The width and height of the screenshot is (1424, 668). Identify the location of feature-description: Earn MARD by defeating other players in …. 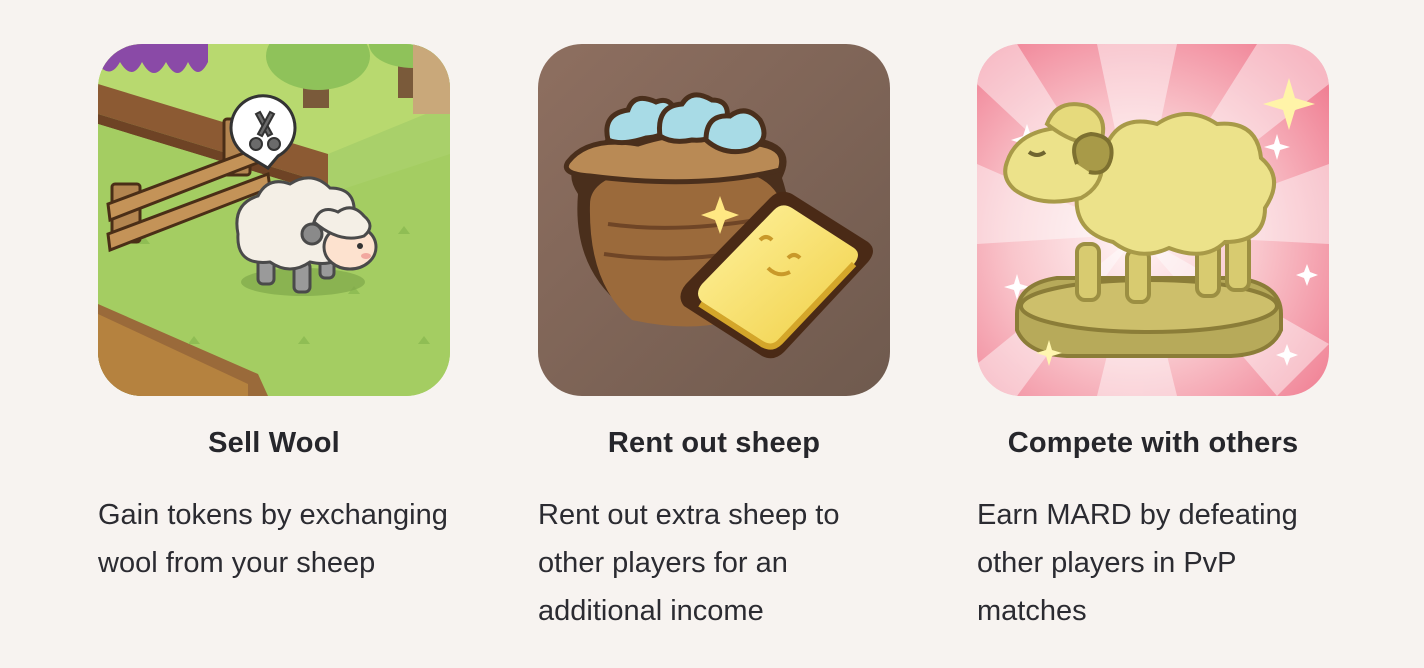
(1137, 562).